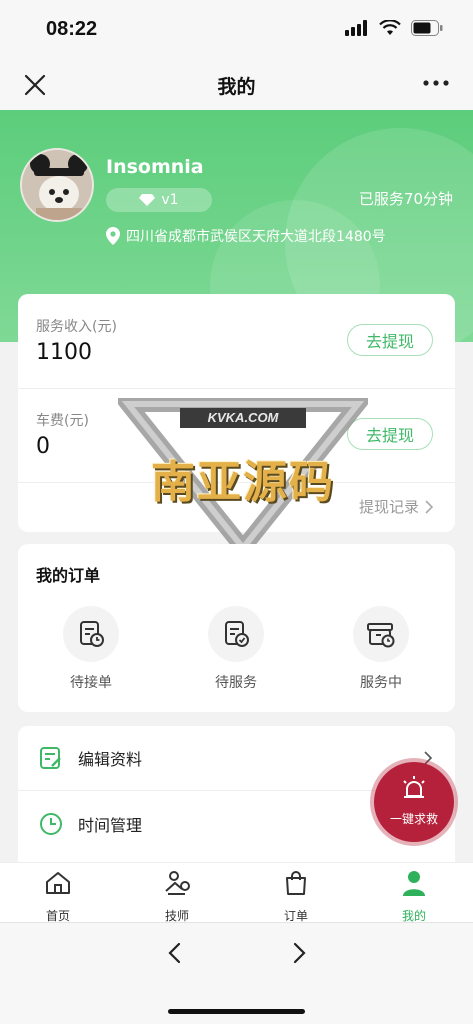 This screenshot has height=1024, width=473. Describe the element at coordinates (176, 953) in the screenshot. I see `back-arrow-icon` at that location.